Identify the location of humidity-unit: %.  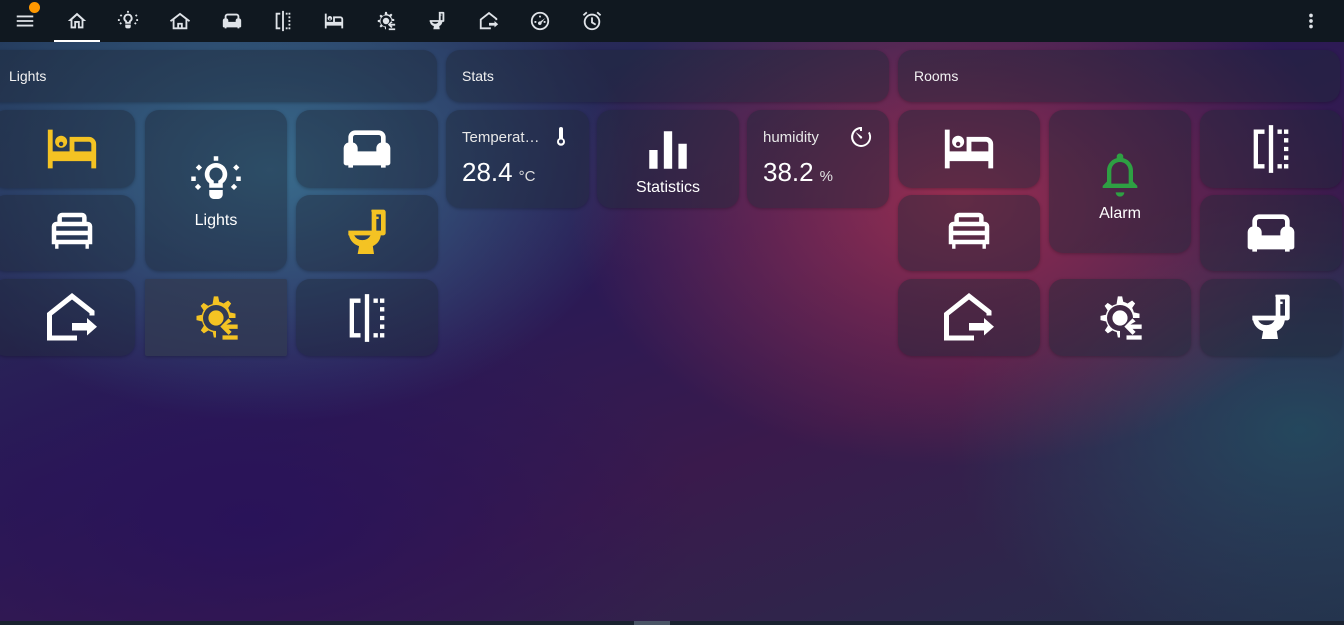
(826, 176).